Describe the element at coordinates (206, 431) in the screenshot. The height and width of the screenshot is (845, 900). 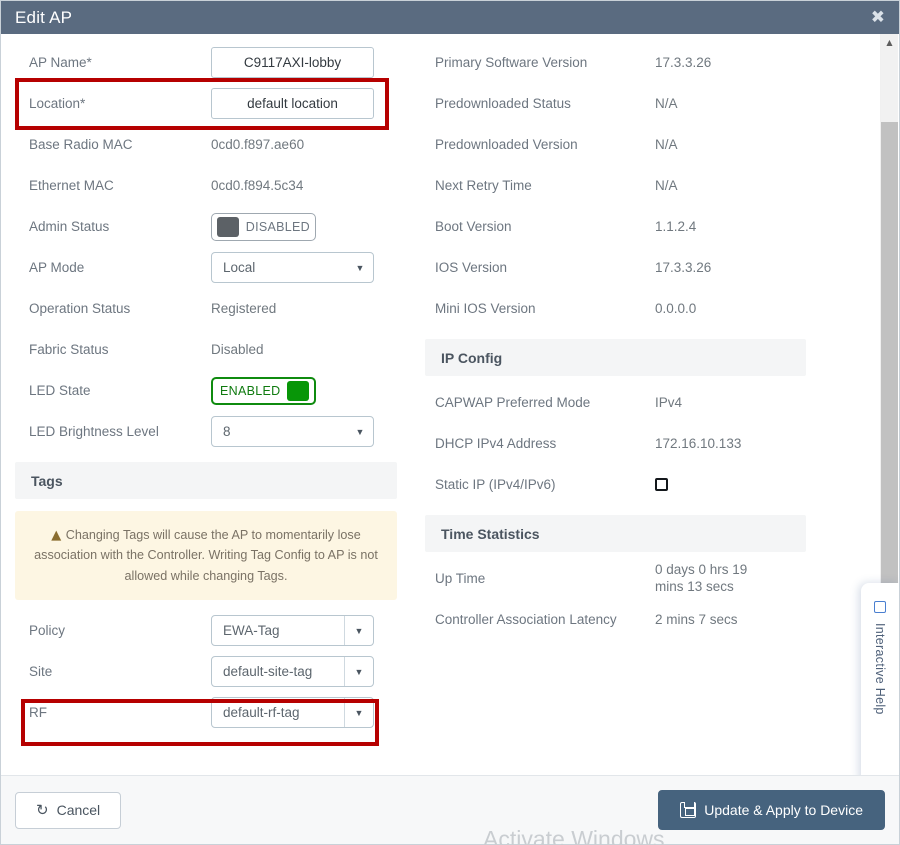
I see `field-led-brightness: LED Brightness Level 8 ▼` at that location.